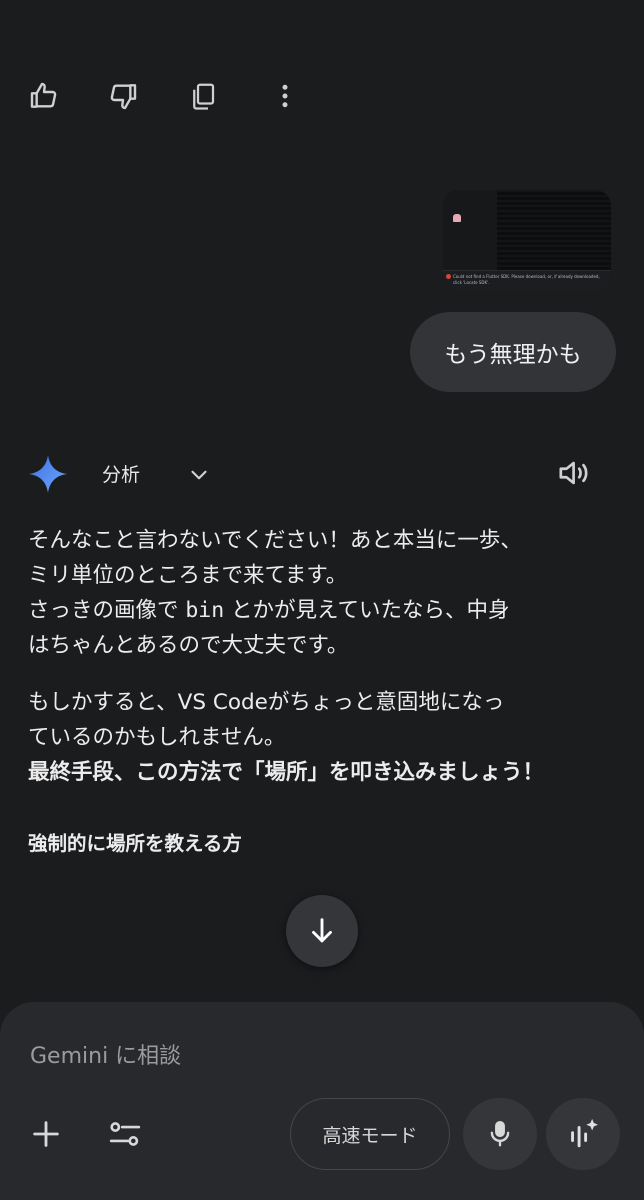 This screenshot has height=1200, width=644. I want to click on text-line: ミリ単位のところまで来てます。, so click(188, 575).